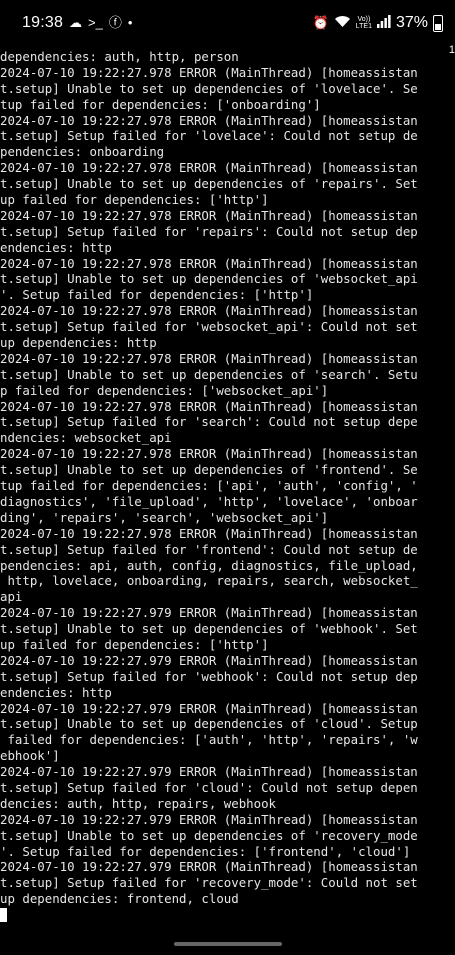 The width and height of the screenshot is (455, 955). I want to click on terminal-line: dependencies: auth, http, person, so click(119, 56).